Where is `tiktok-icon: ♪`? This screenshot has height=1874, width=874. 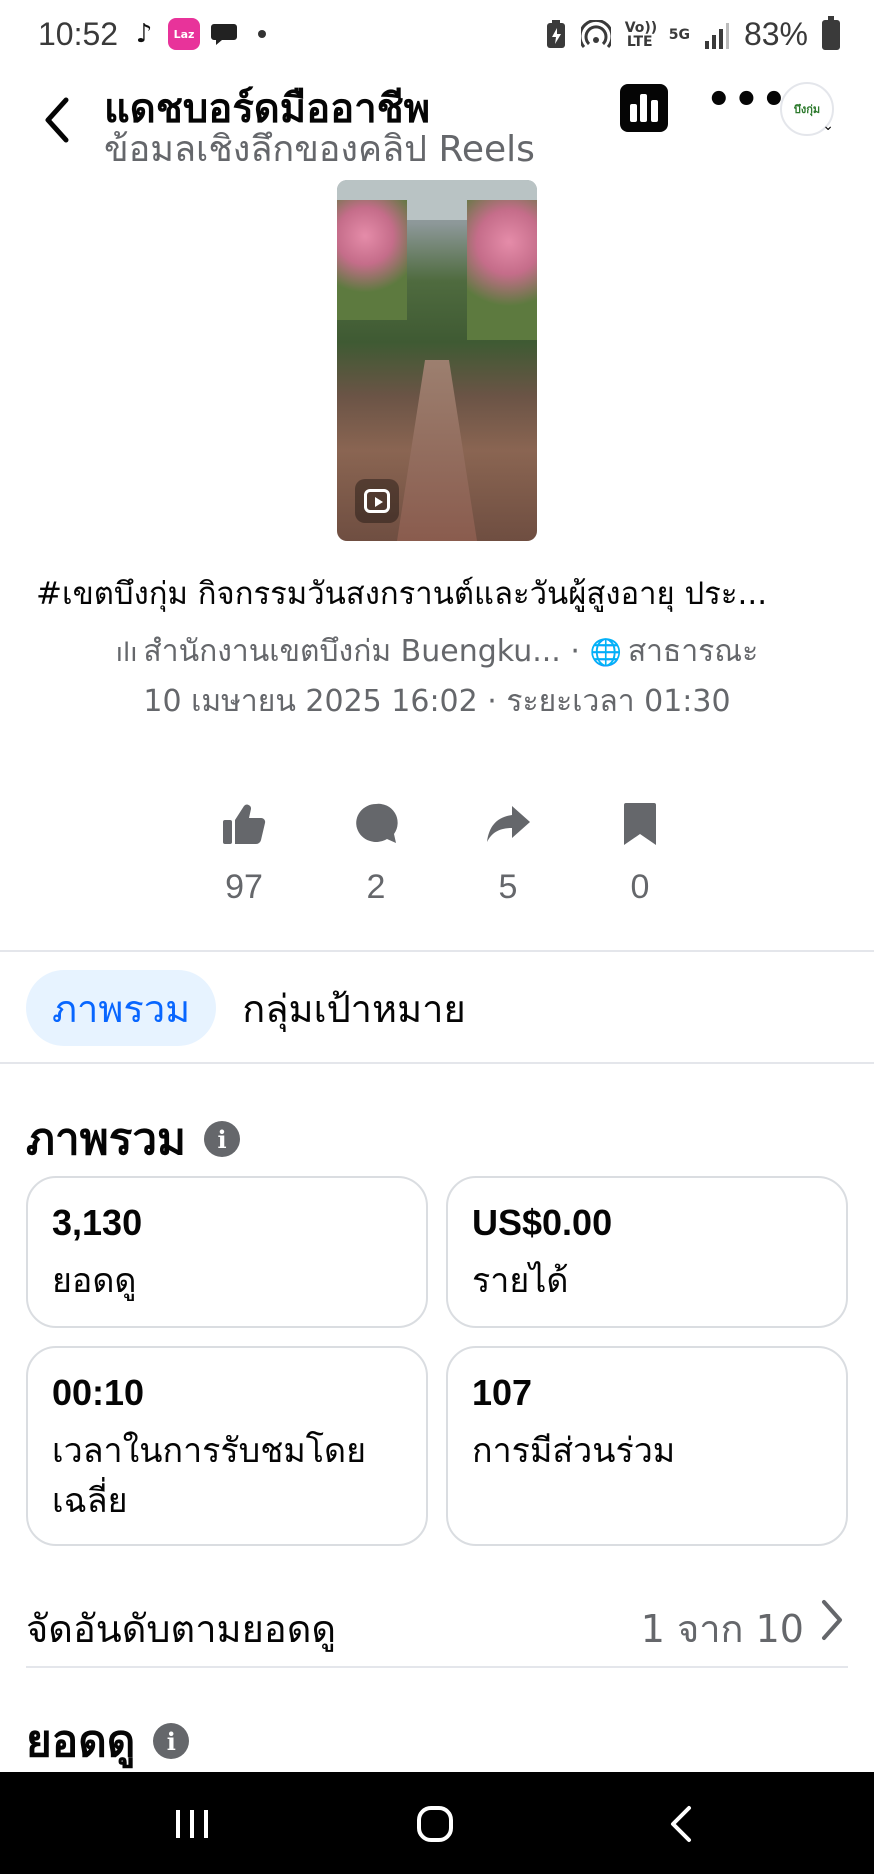 tiktok-icon: ♪ is located at coordinates (144, 34).